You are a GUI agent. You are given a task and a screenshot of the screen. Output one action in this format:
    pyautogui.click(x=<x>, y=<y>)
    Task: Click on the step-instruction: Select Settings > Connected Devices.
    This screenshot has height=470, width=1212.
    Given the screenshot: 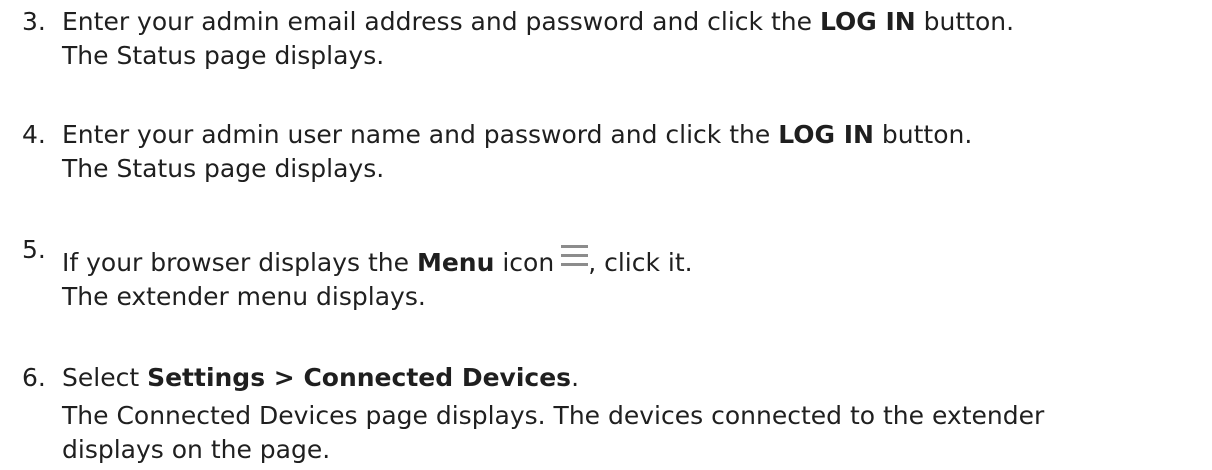 What is the action you would take?
    pyautogui.click(x=320, y=378)
    